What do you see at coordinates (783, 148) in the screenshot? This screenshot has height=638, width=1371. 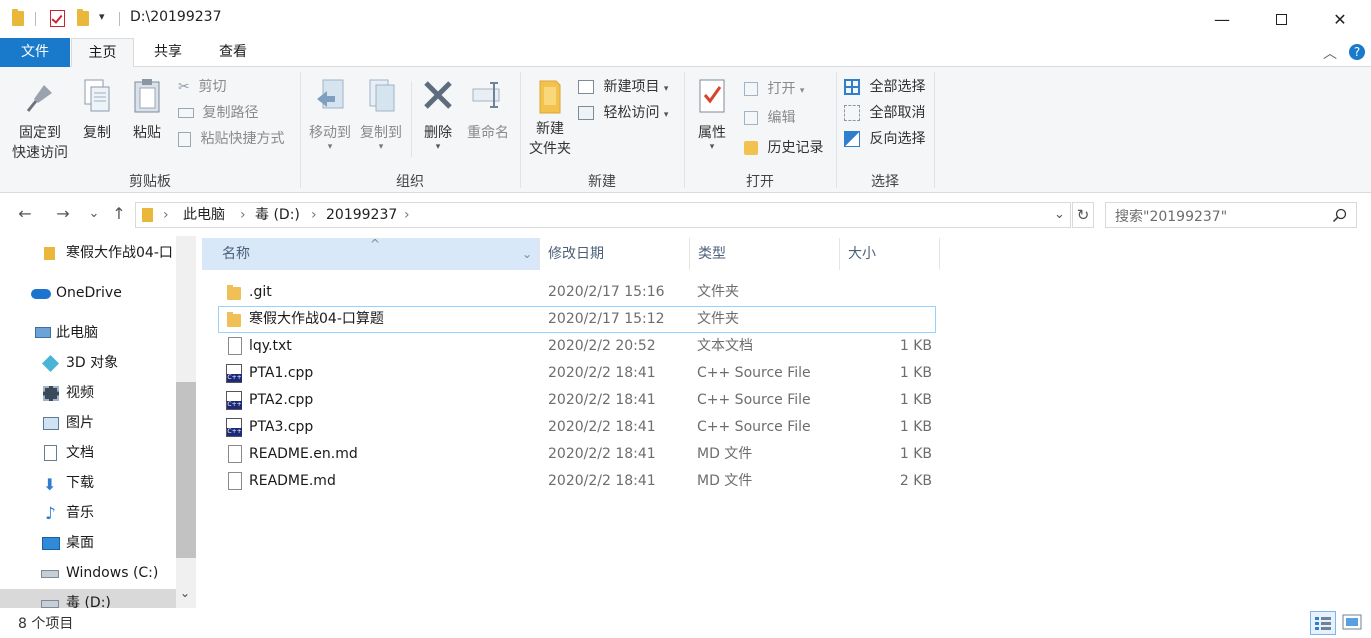 I see `history-button: 历史记录` at bounding box center [783, 148].